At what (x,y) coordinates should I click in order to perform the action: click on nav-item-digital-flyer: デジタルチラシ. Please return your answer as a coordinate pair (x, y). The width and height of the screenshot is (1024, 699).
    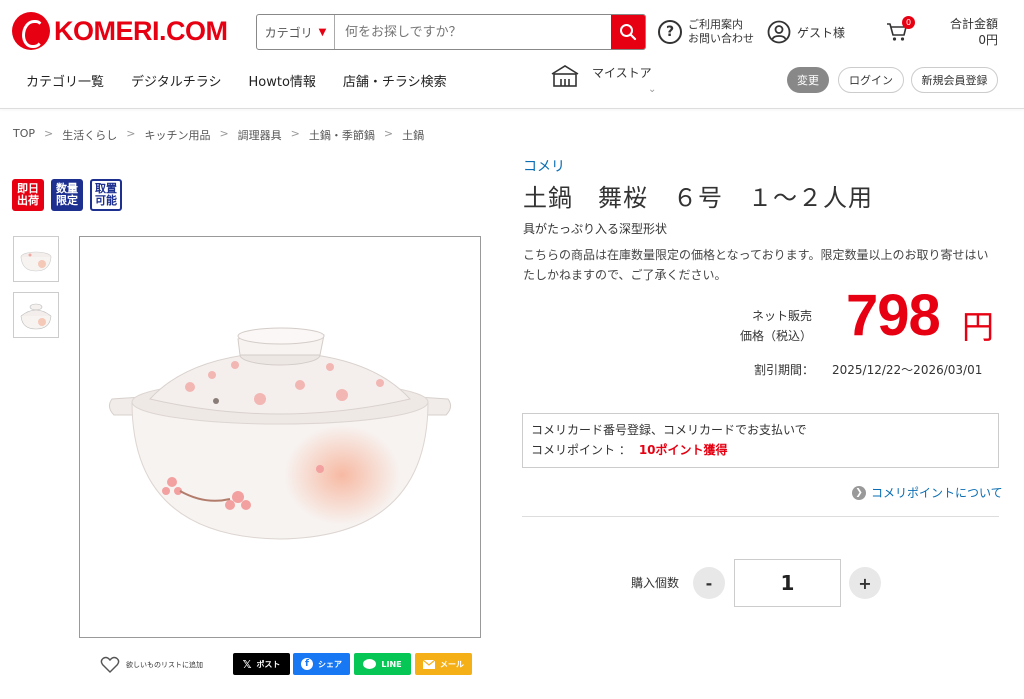
    Looking at the image, I should click on (176, 80).